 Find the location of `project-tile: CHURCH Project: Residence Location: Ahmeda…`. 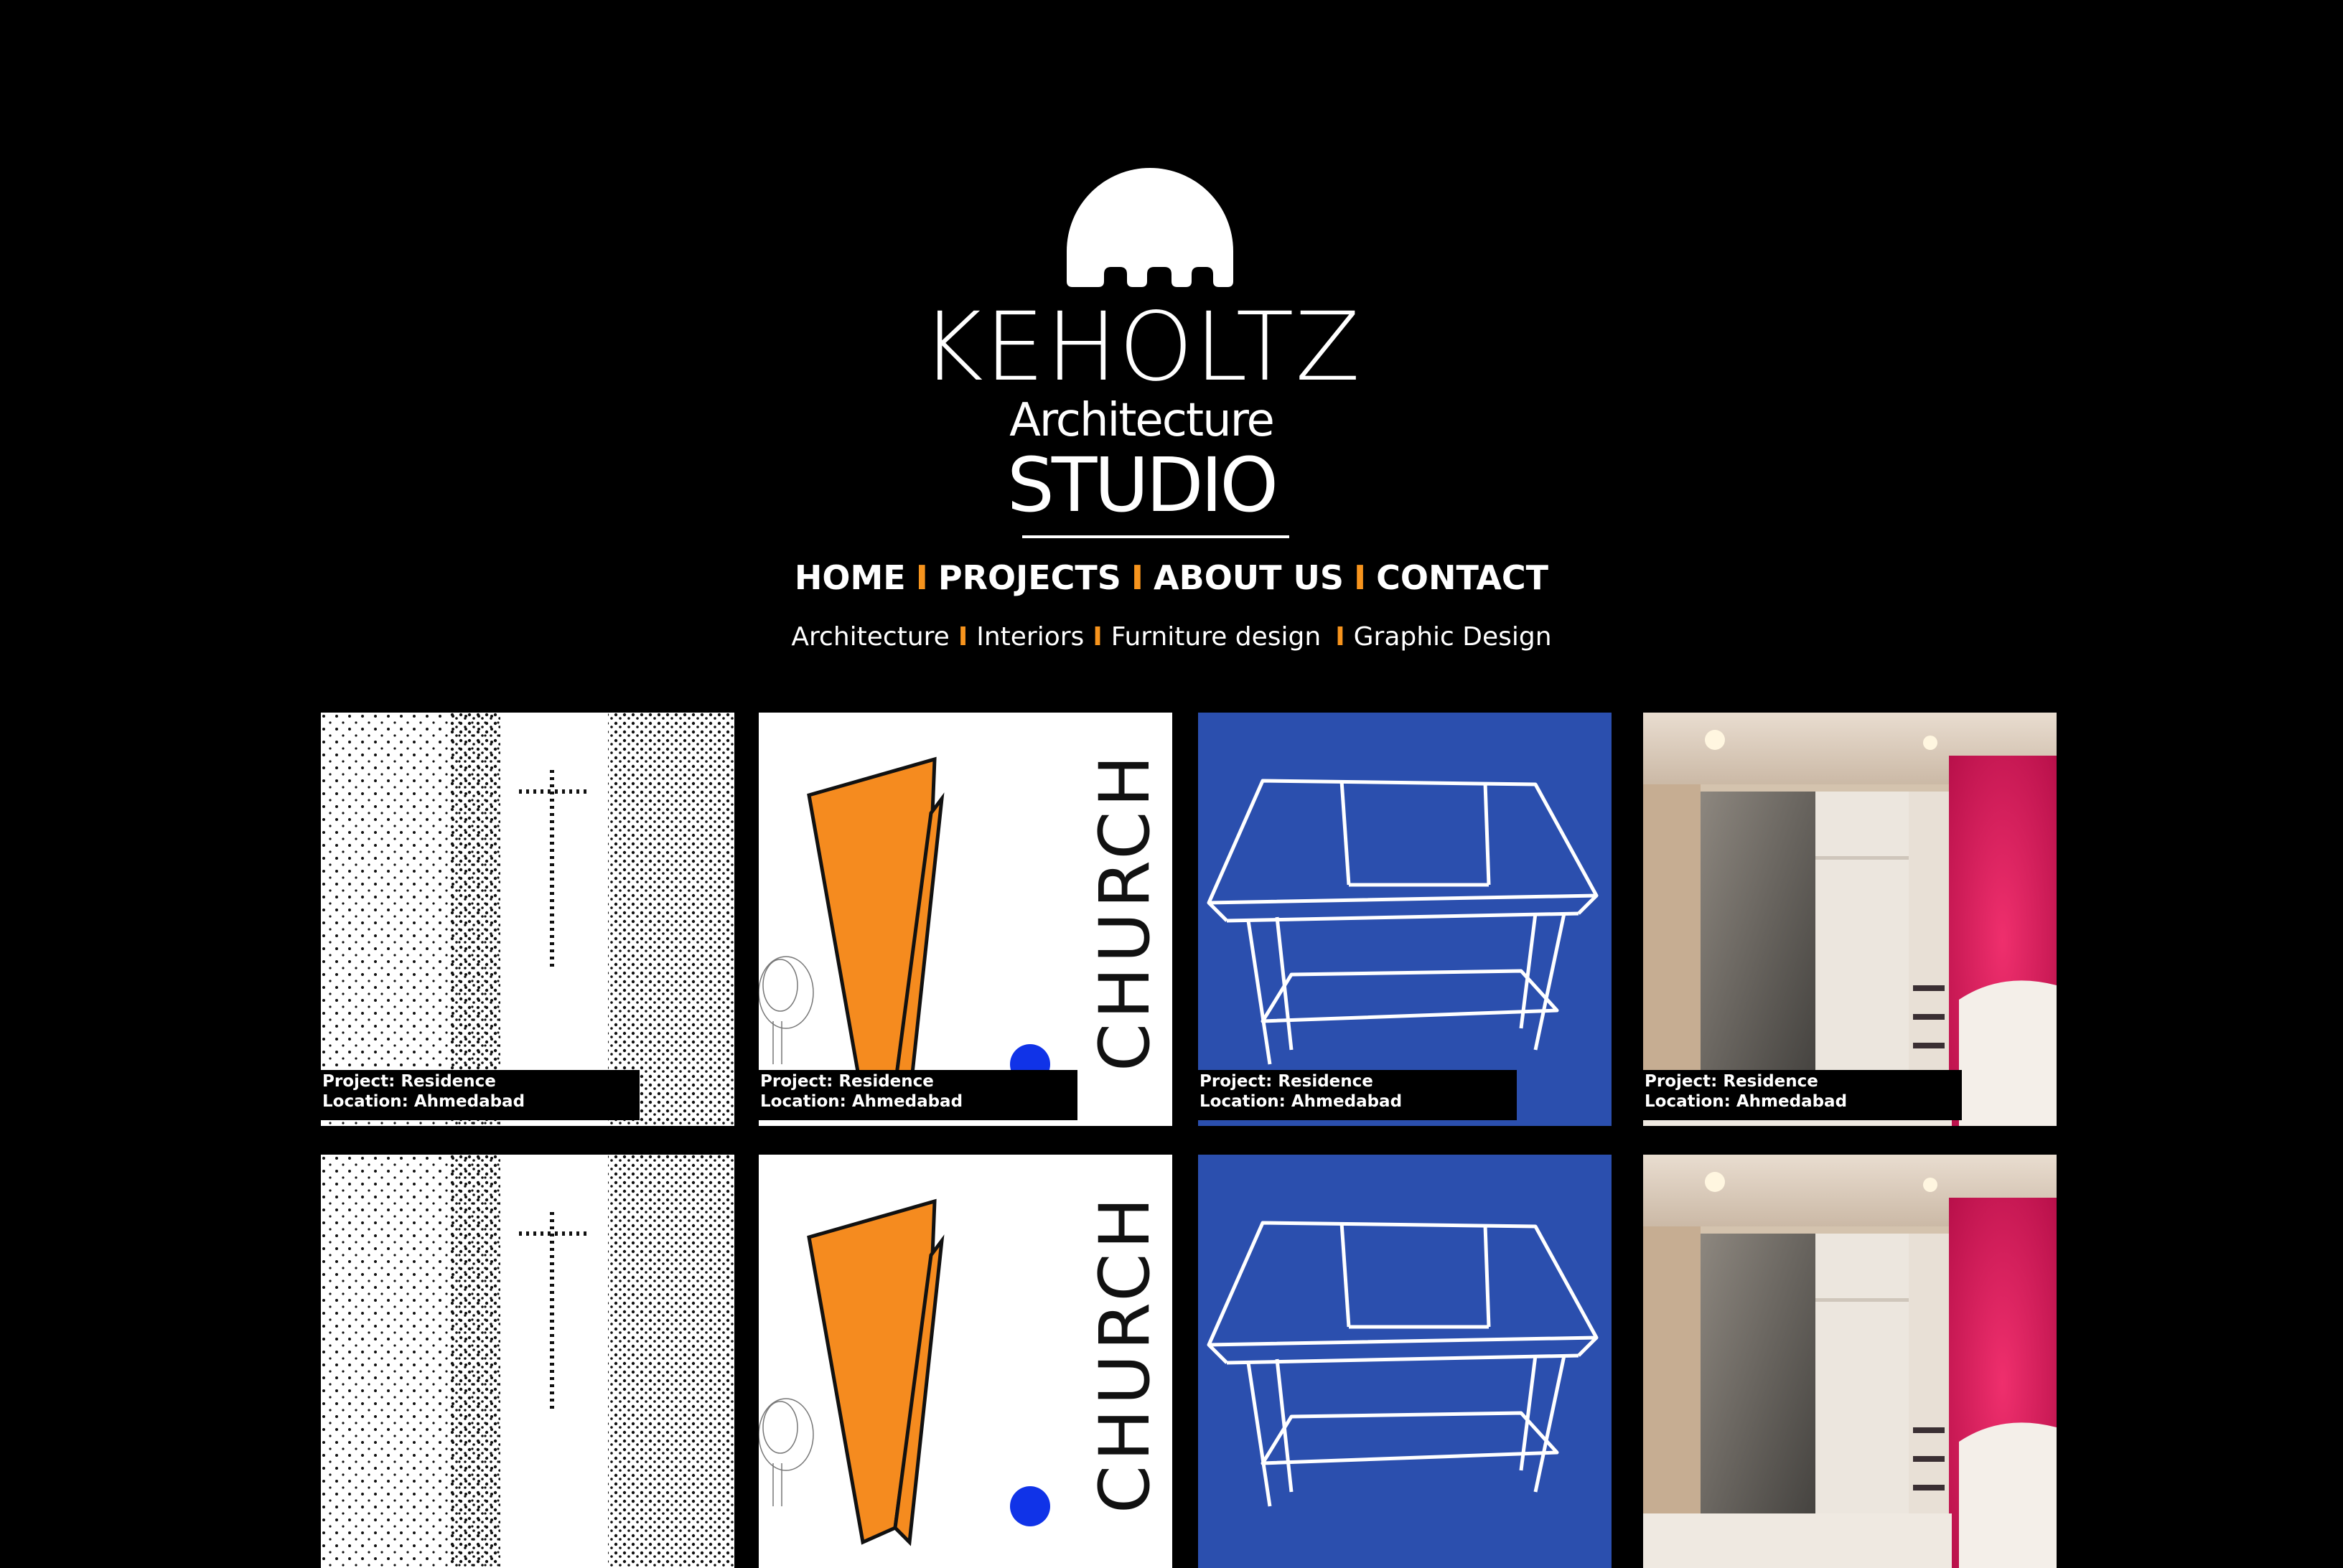

project-tile: CHURCH Project: Residence Location: Ahmeda… is located at coordinates (965, 919).